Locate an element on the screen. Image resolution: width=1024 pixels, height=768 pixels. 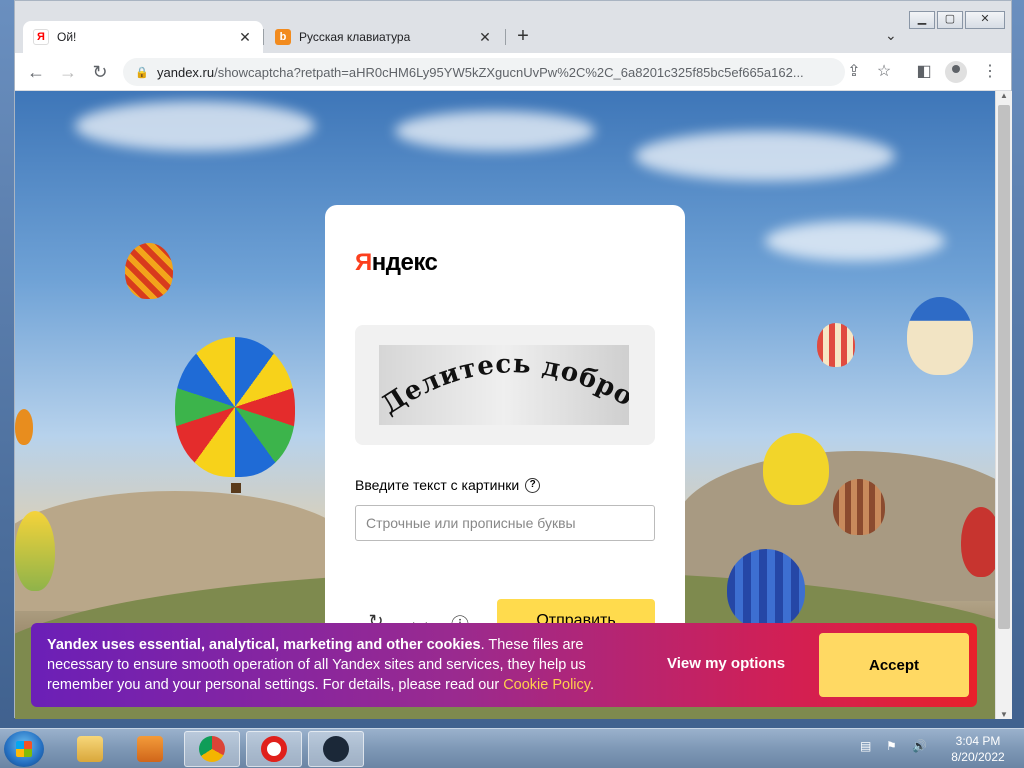
close-window-button: ✕ is located at coordinates (985, 20).